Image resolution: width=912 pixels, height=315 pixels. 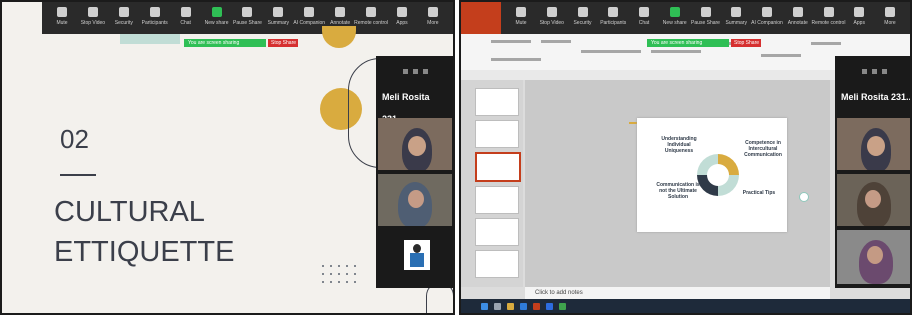 What do you see at coordinates (536, 306) in the screenshot?
I see `powerpoint-icon` at bounding box center [536, 306].